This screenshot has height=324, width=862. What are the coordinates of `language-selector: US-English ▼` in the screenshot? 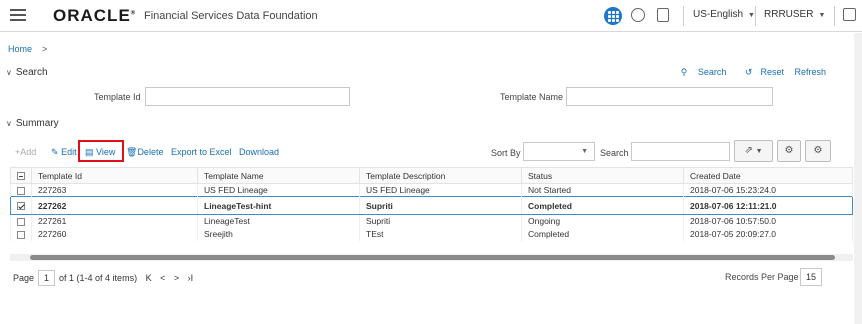 It's located at (724, 14).